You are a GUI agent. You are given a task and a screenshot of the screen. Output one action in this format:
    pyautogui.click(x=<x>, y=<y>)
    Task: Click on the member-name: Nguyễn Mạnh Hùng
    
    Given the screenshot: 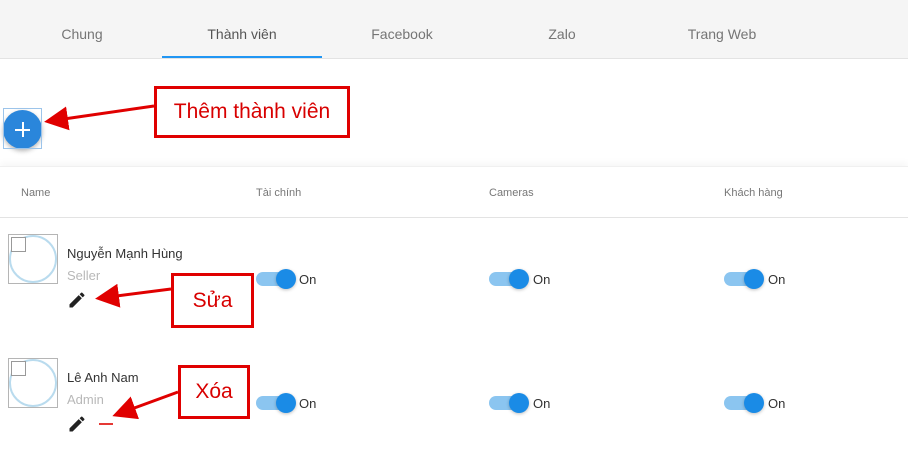 What is the action you would take?
    pyautogui.click(x=125, y=253)
    